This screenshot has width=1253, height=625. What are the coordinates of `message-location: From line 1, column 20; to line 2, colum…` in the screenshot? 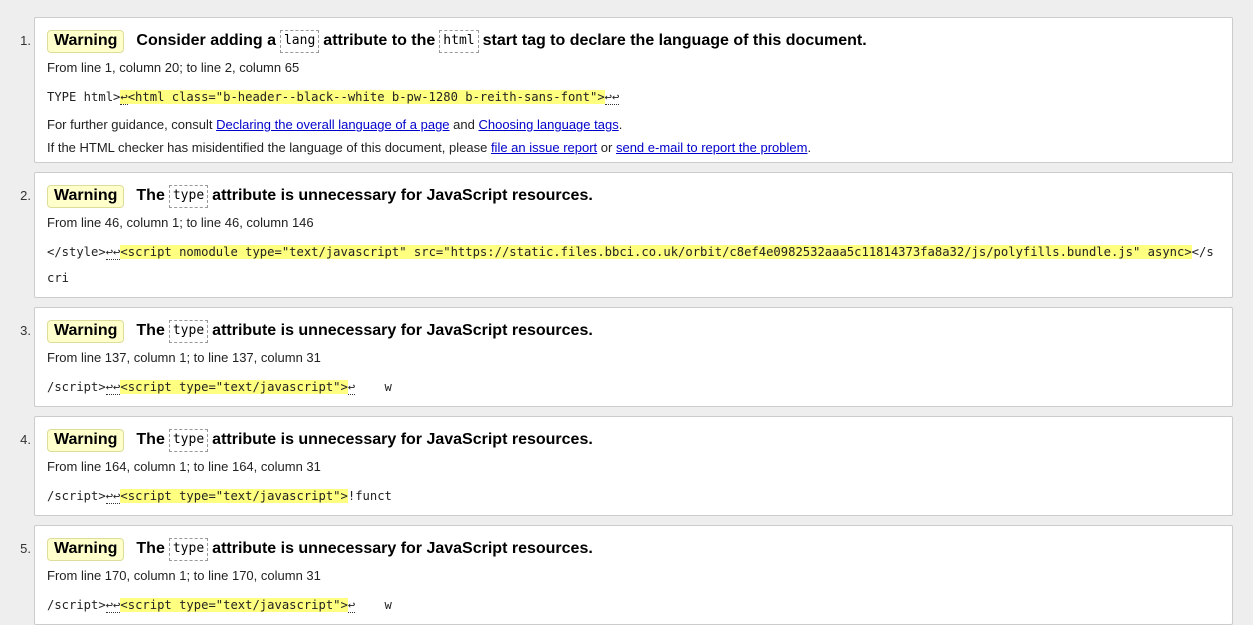 It's located at (173, 67).